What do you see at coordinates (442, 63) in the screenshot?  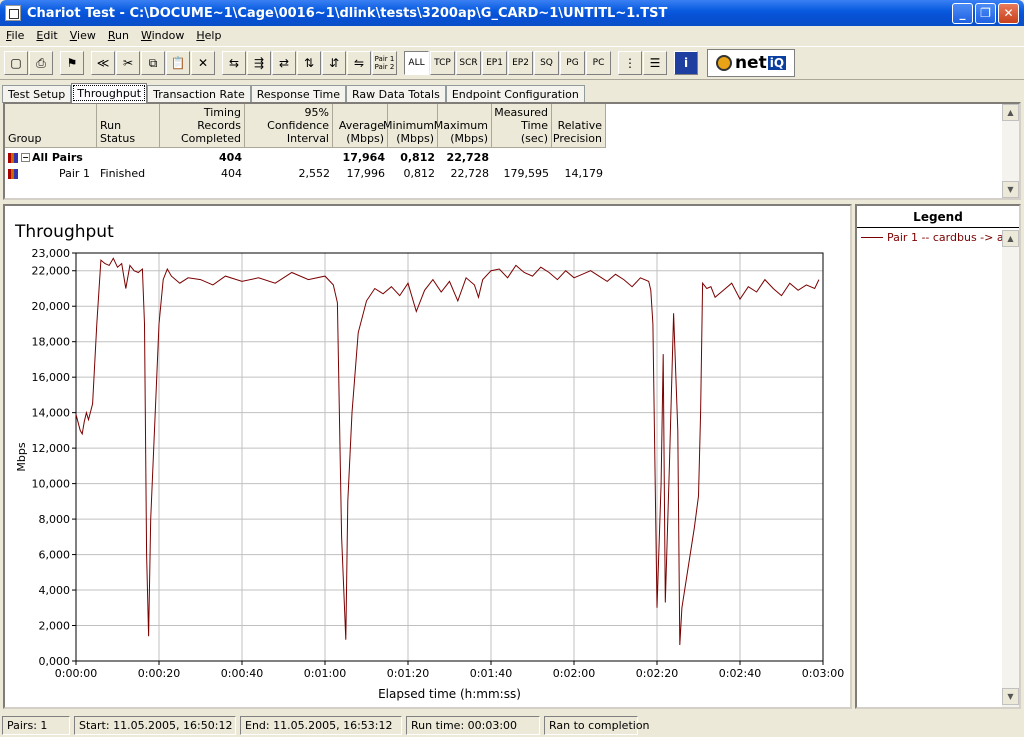 I see `filter-tcp-button: TCP` at bounding box center [442, 63].